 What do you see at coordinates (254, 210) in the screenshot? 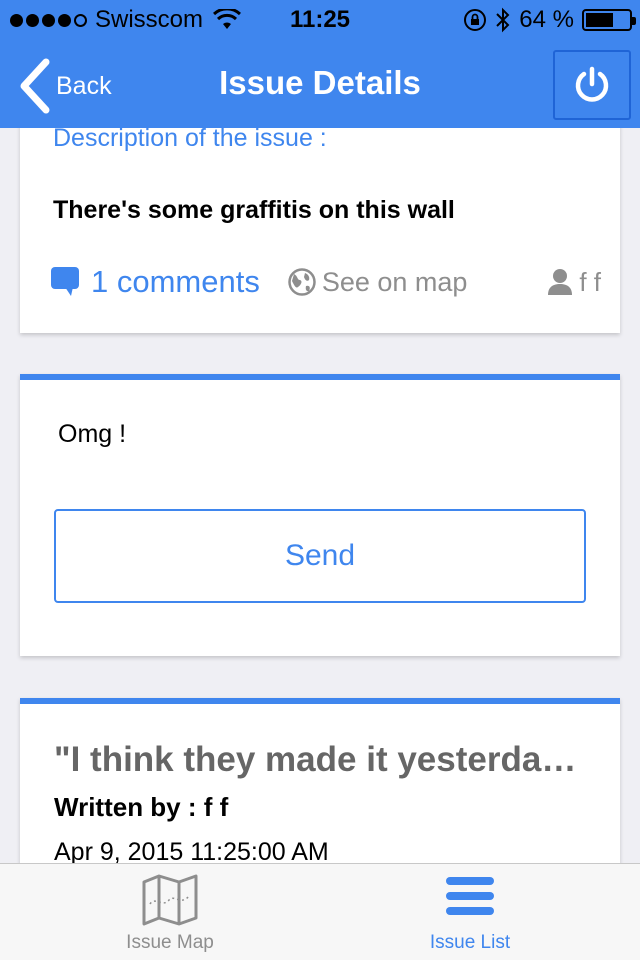
I see `issue-description: There's some graffitis on this wall` at bounding box center [254, 210].